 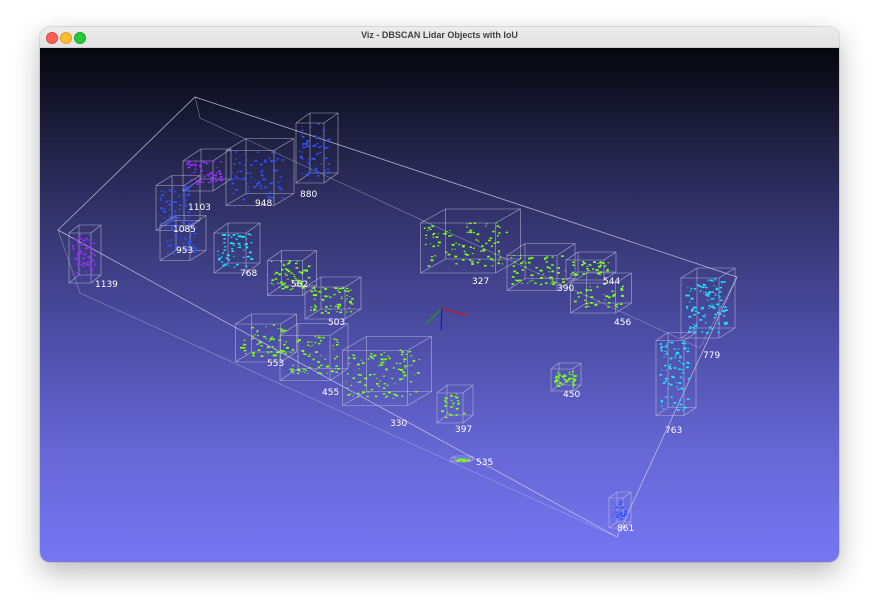 What do you see at coordinates (439, 37) in the screenshot?
I see `title-bar: Viz - DBSCAN Lidar Objects with IoU` at bounding box center [439, 37].